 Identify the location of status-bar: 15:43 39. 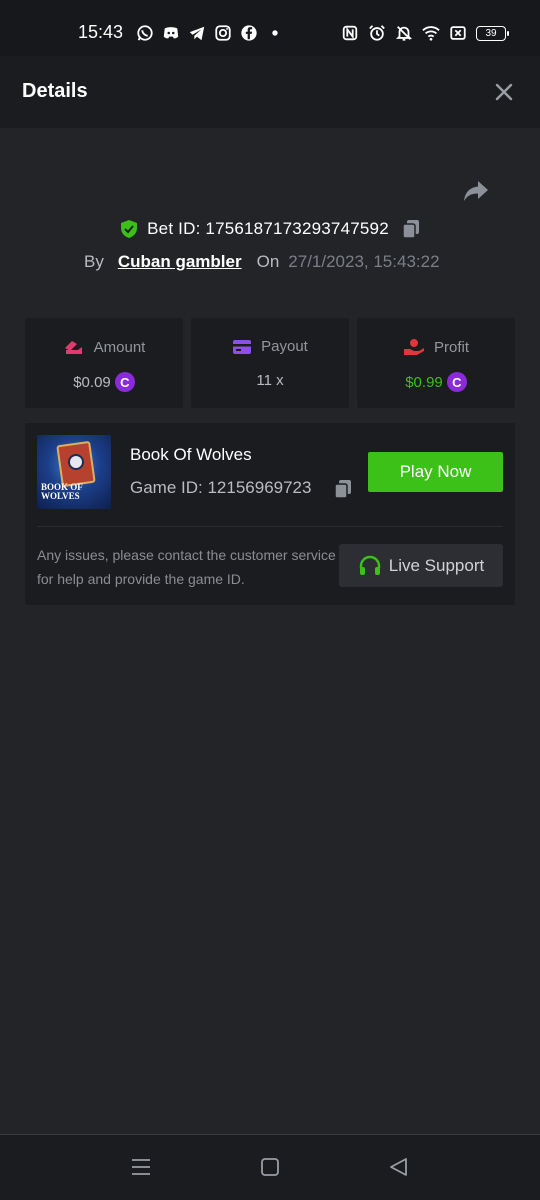
(270, 28).